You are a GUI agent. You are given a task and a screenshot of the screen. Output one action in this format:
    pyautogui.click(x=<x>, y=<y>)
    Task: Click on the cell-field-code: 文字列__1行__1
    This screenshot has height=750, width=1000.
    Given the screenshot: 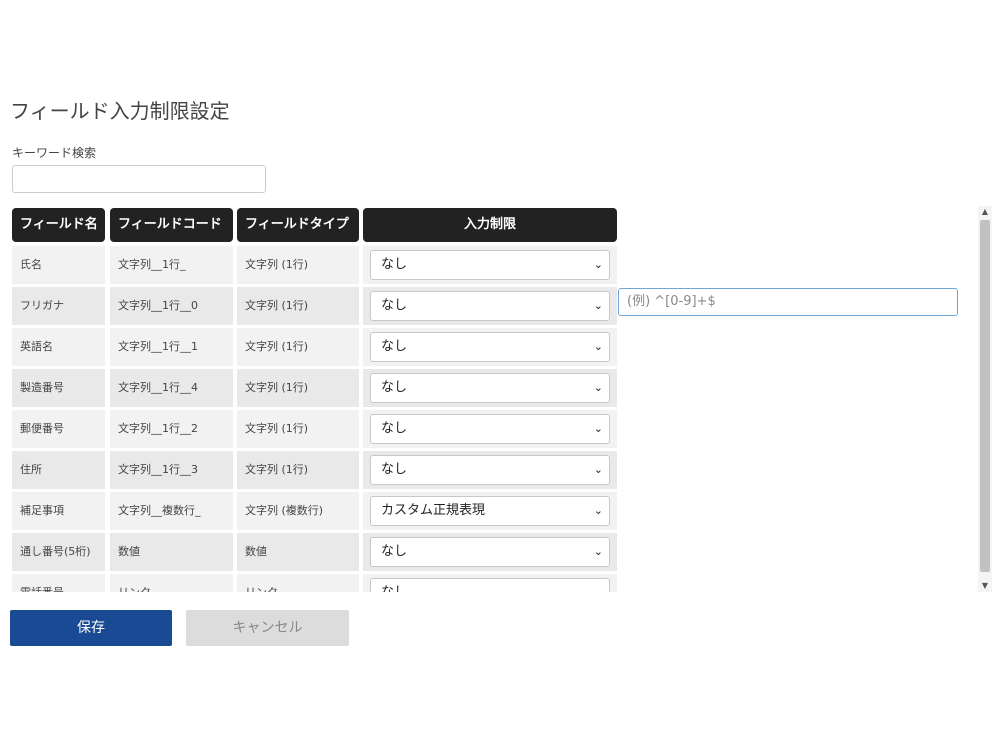 What is the action you would take?
    pyautogui.click(x=171, y=347)
    